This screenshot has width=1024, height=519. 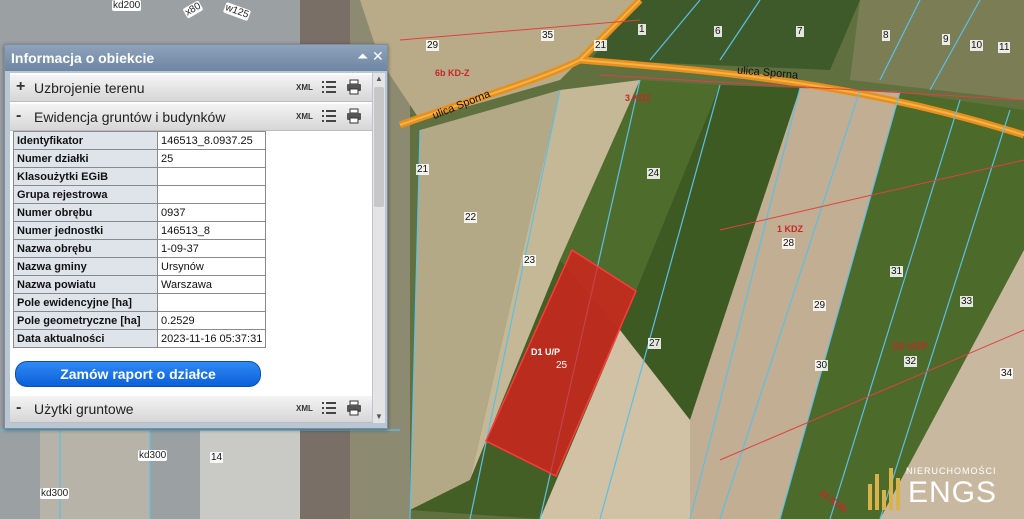 I want to click on zone-label: D1 U/P, so click(x=546, y=352).